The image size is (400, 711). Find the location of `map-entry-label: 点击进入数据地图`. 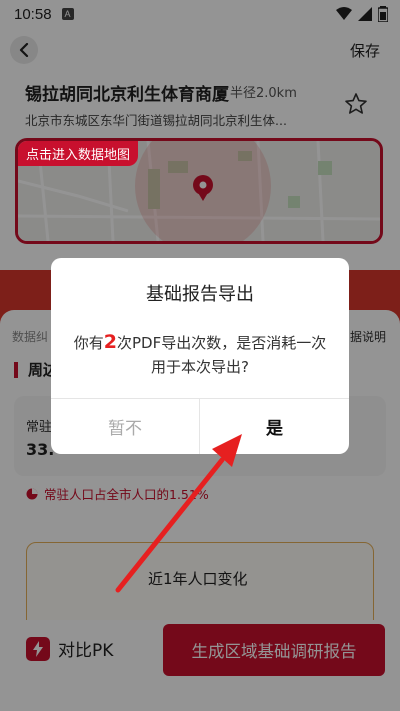

map-entry-label: 点击进入数据地图 is located at coordinates (78, 153).